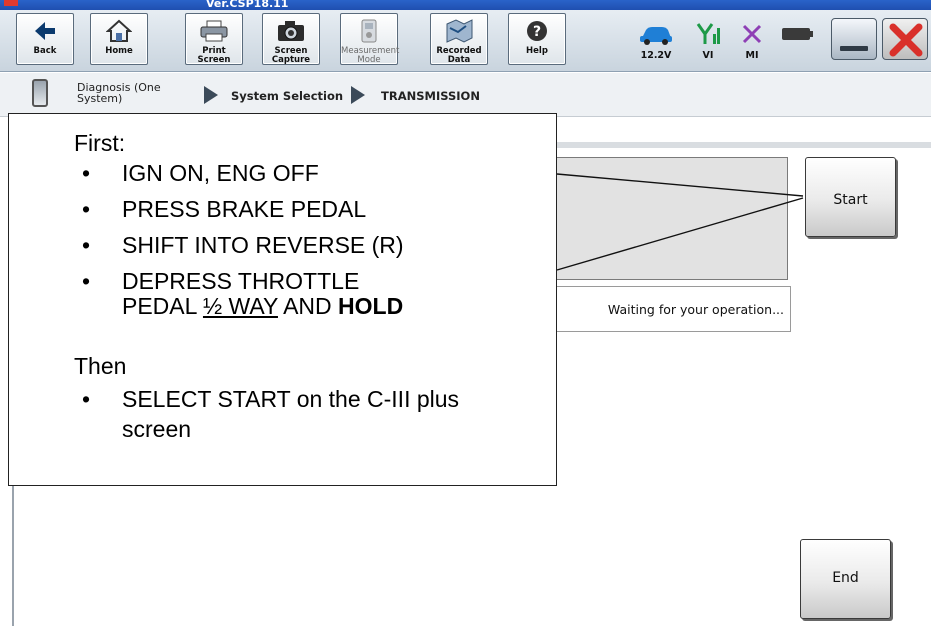 The image size is (931, 626). I want to click on screen-capture-button: Screen Capture, so click(291, 39).